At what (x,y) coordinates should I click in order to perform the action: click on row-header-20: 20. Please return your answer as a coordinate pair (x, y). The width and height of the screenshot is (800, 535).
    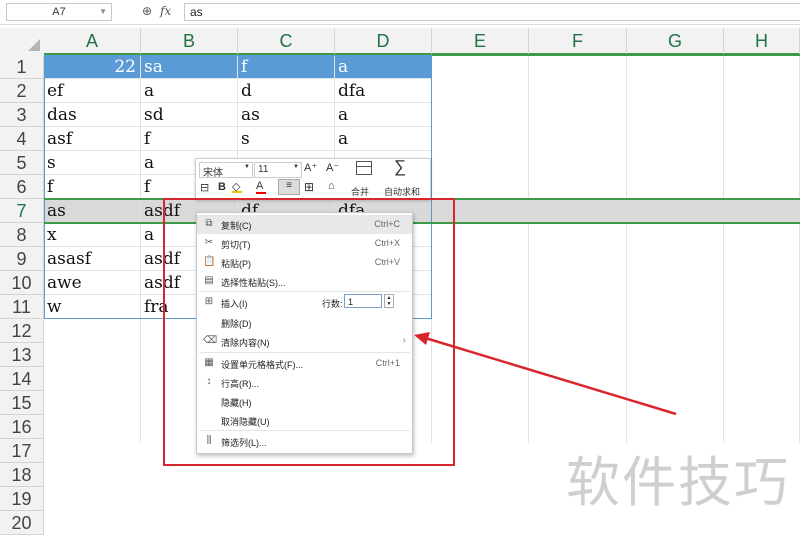
    Looking at the image, I should click on (22, 523).